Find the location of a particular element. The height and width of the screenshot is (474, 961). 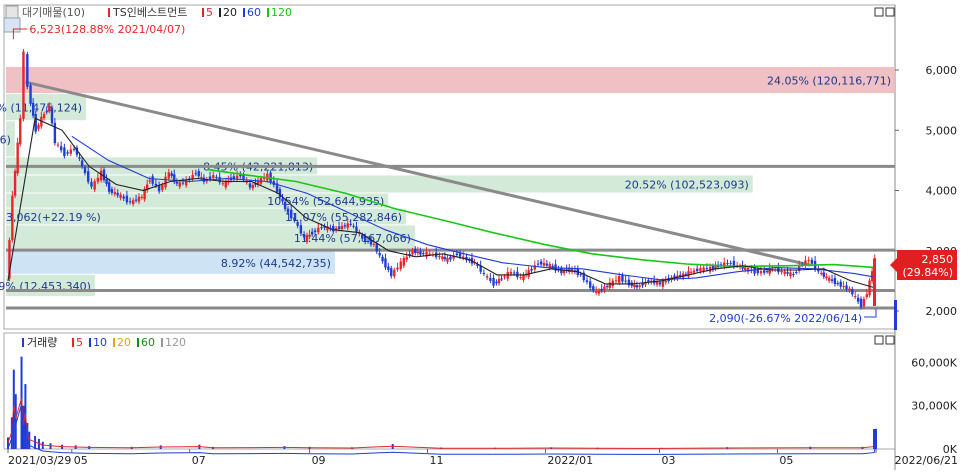

x-axis-label: 09 is located at coordinates (319, 460).